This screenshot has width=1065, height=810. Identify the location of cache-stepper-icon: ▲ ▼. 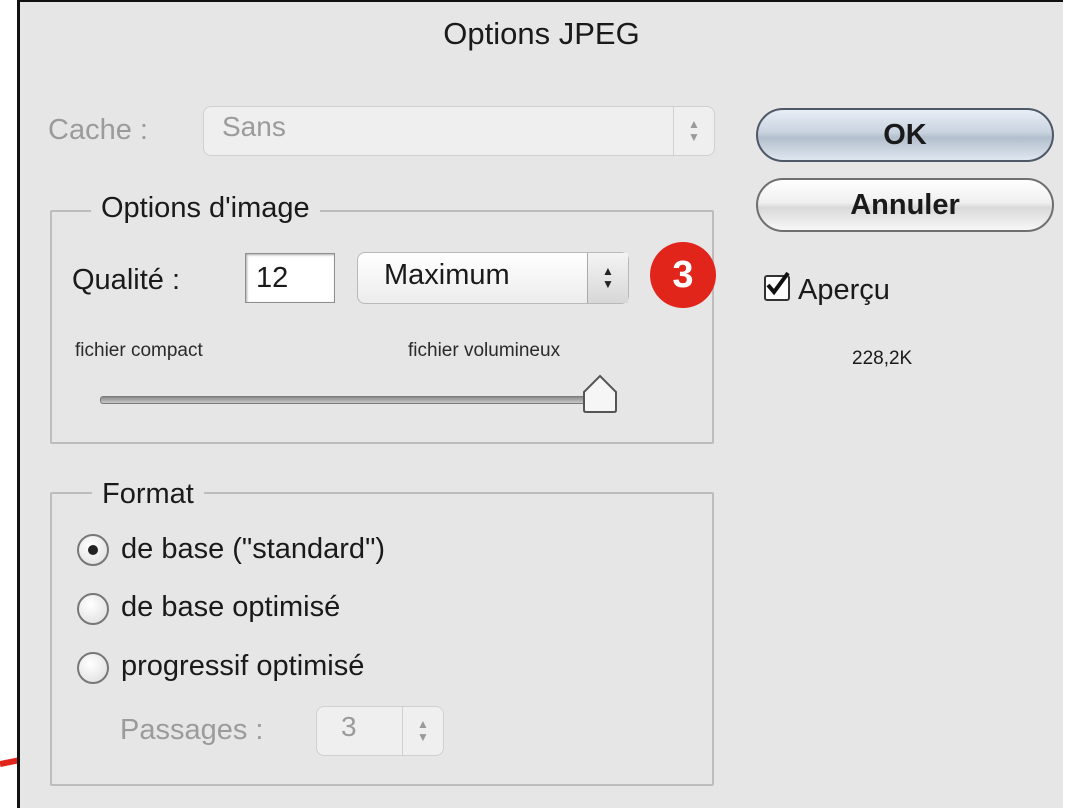
(693, 131).